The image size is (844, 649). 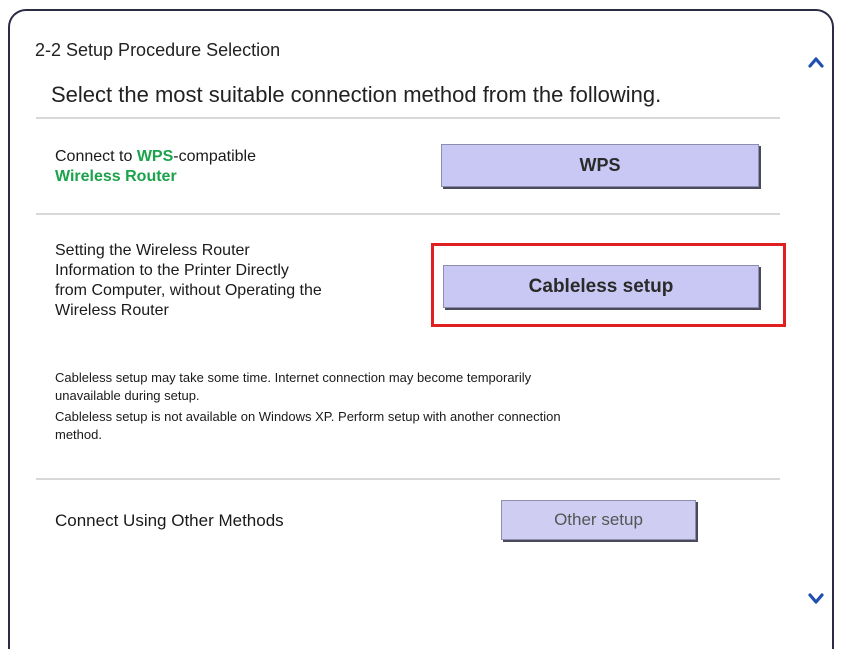 I want to click on scroll-down-button, so click(x=816, y=598).